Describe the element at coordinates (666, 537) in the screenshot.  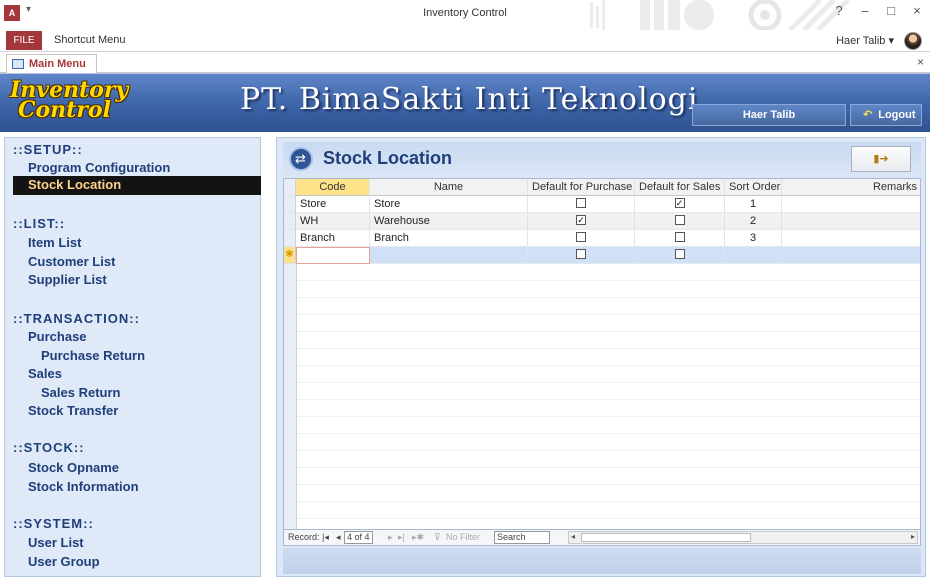
I see `scroll-thumb` at that location.